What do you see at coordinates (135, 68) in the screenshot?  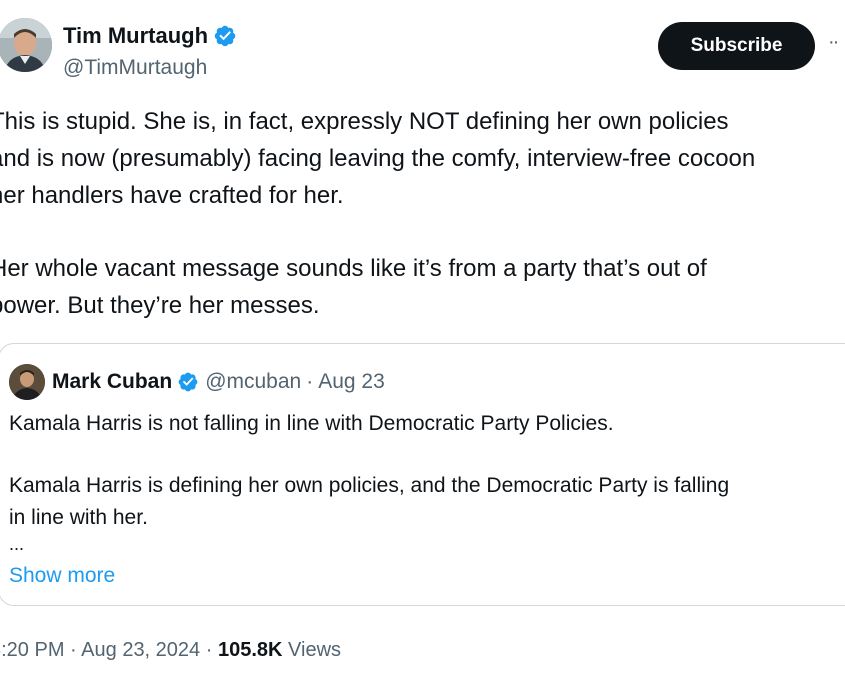 I see `author-handle: @TimMurtaugh` at bounding box center [135, 68].